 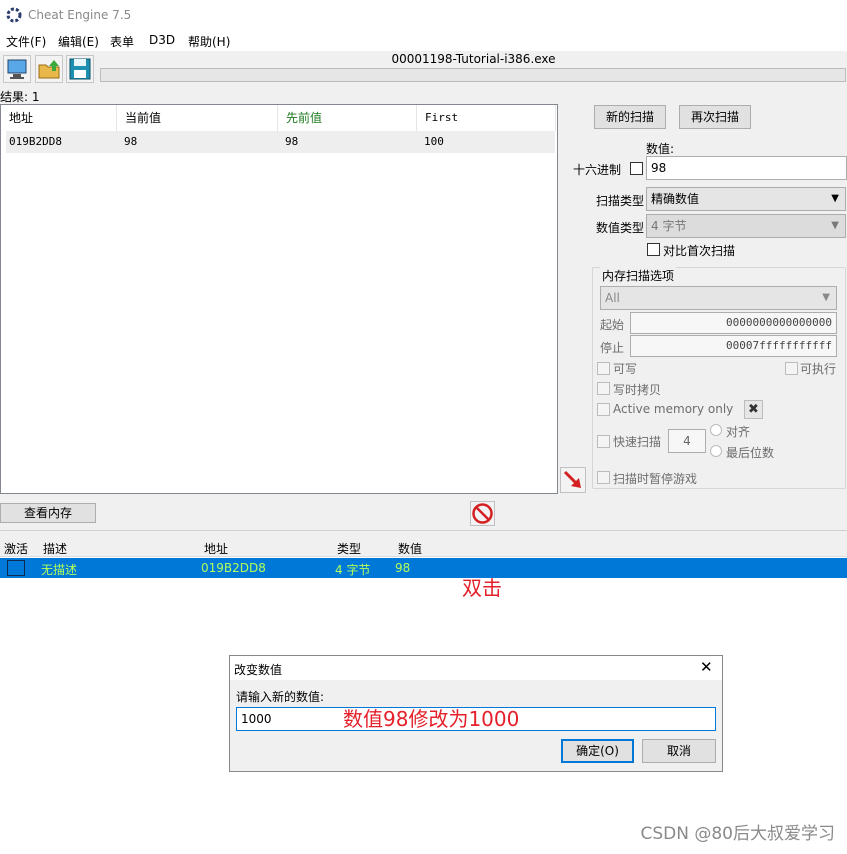 I want to click on dialog-title: 改变数值, so click(x=258, y=670).